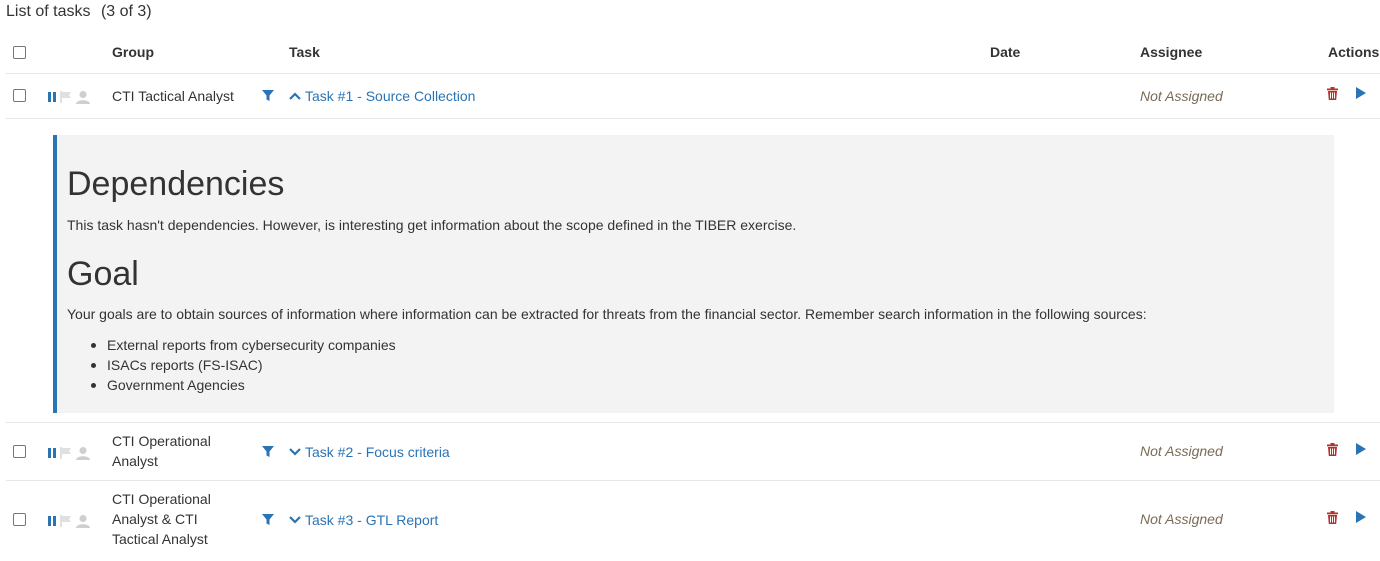 The image size is (1380, 561). What do you see at coordinates (372, 520) in the screenshot?
I see `task-label: Task #3 - GTL Report` at bounding box center [372, 520].